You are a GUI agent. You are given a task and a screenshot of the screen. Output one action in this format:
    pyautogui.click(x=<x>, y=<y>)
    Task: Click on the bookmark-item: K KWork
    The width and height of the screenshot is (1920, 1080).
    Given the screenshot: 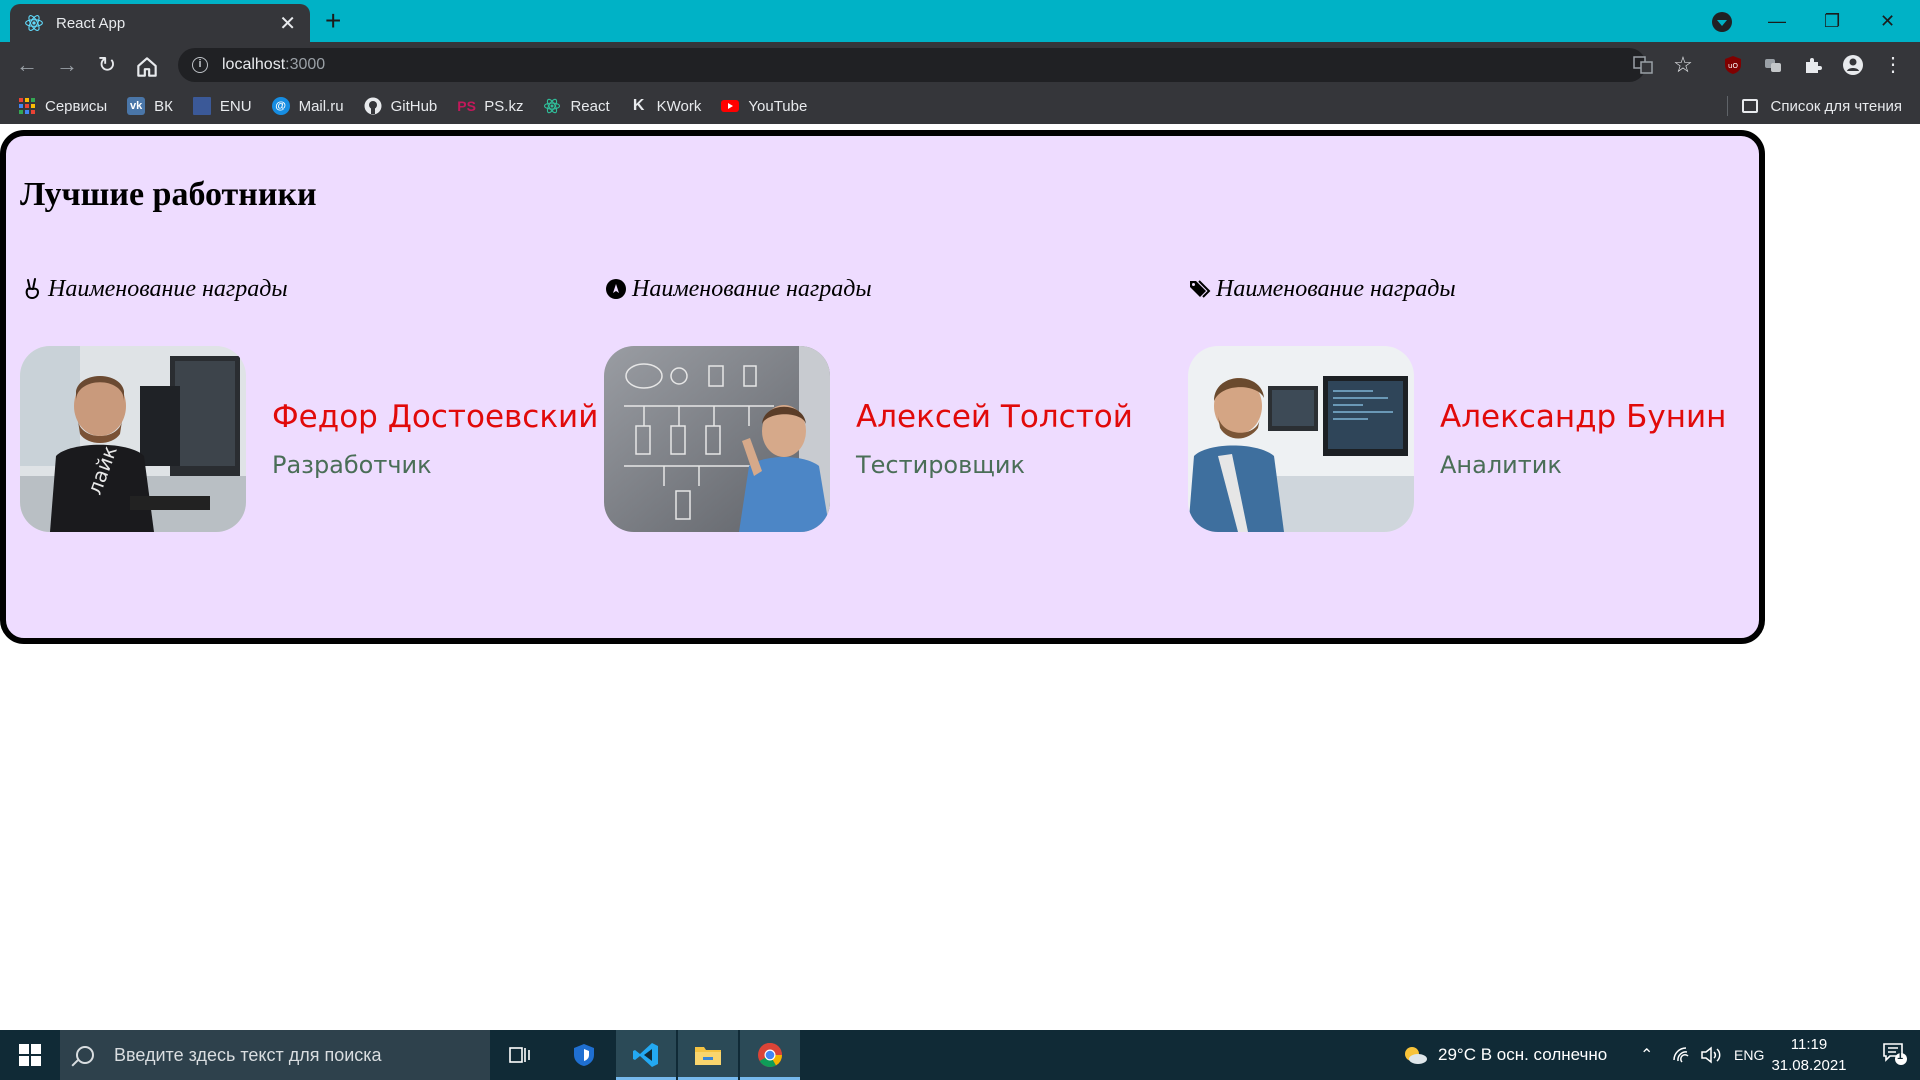 What is the action you would take?
    pyautogui.click(x=666, y=106)
    